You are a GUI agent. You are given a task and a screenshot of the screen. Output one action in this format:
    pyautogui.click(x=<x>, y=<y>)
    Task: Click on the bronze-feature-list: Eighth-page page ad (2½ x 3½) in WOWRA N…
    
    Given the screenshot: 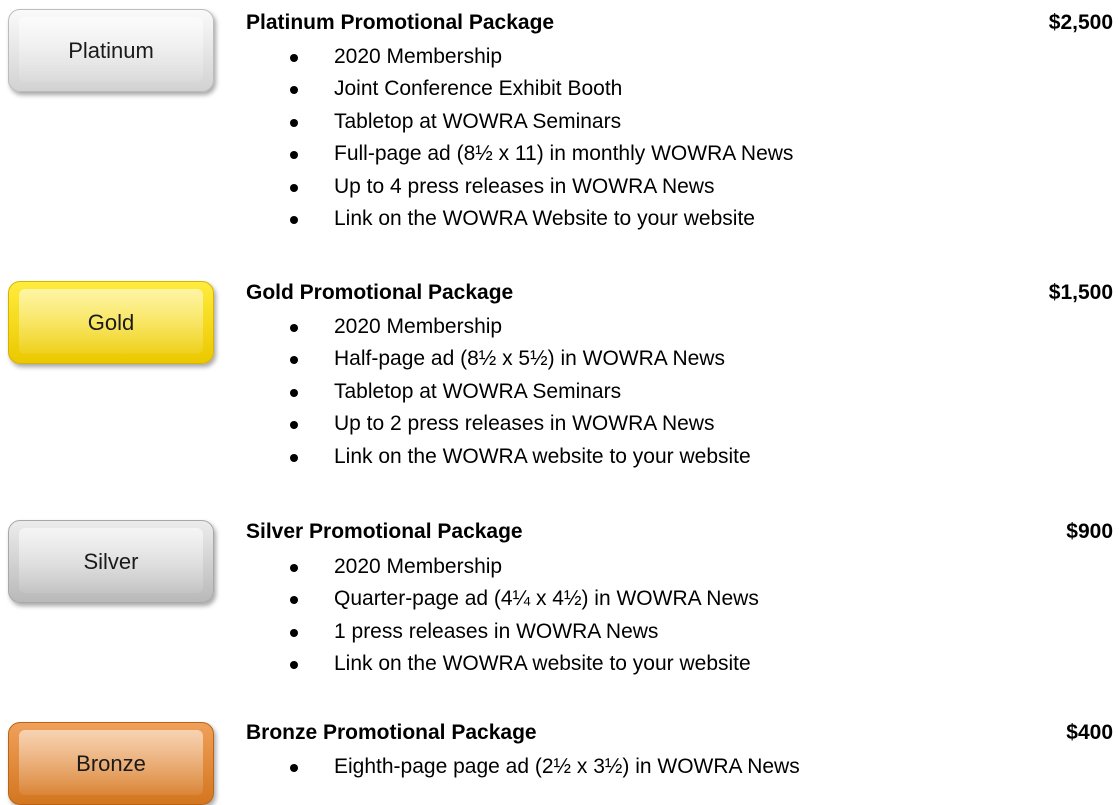 What is the action you would take?
    pyautogui.click(x=400, y=767)
    